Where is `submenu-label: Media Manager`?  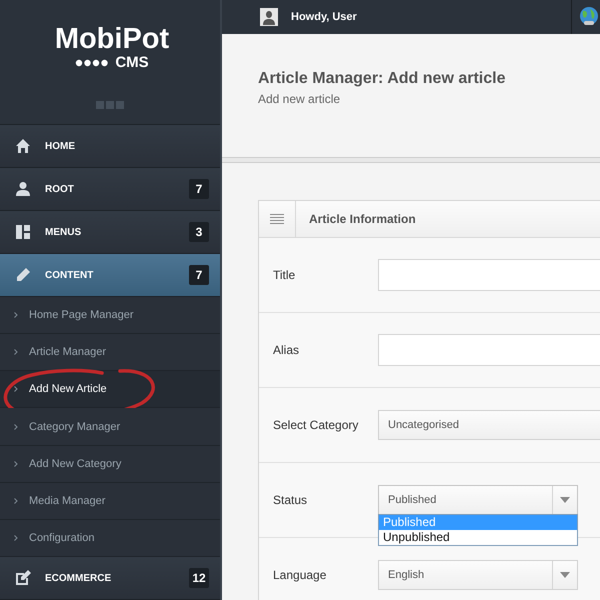
submenu-label: Media Manager is located at coordinates (67, 500).